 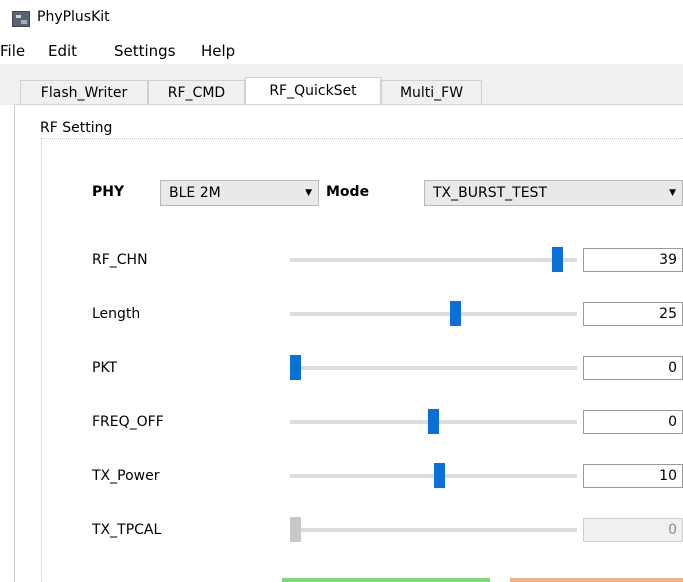 I want to click on rf-chn-slider-track, so click(x=433, y=260).